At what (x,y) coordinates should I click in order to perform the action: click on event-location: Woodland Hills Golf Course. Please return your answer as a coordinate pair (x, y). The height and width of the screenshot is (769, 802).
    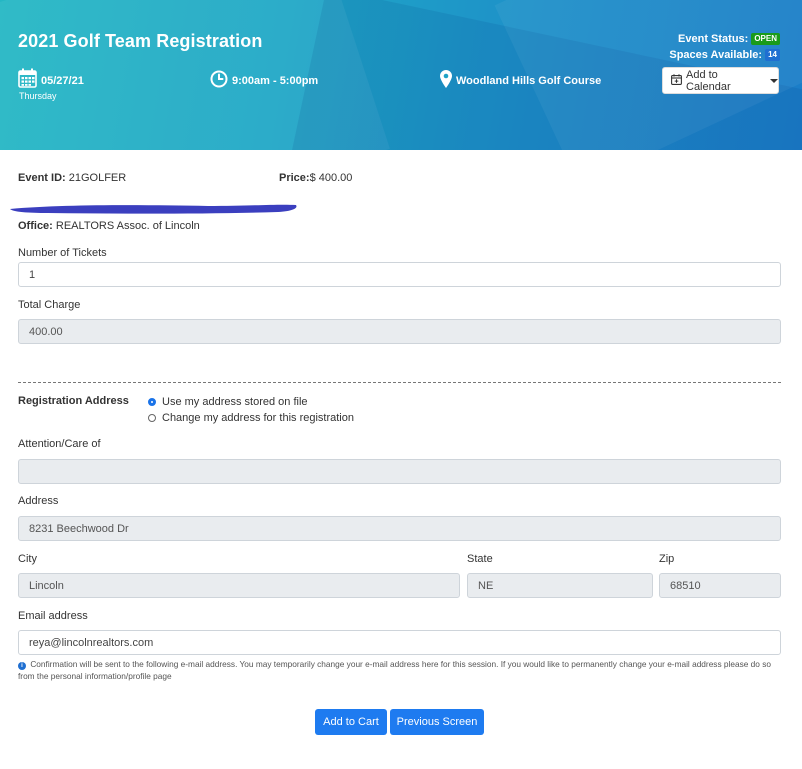
    Looking at the image, I should click on (520, 80).